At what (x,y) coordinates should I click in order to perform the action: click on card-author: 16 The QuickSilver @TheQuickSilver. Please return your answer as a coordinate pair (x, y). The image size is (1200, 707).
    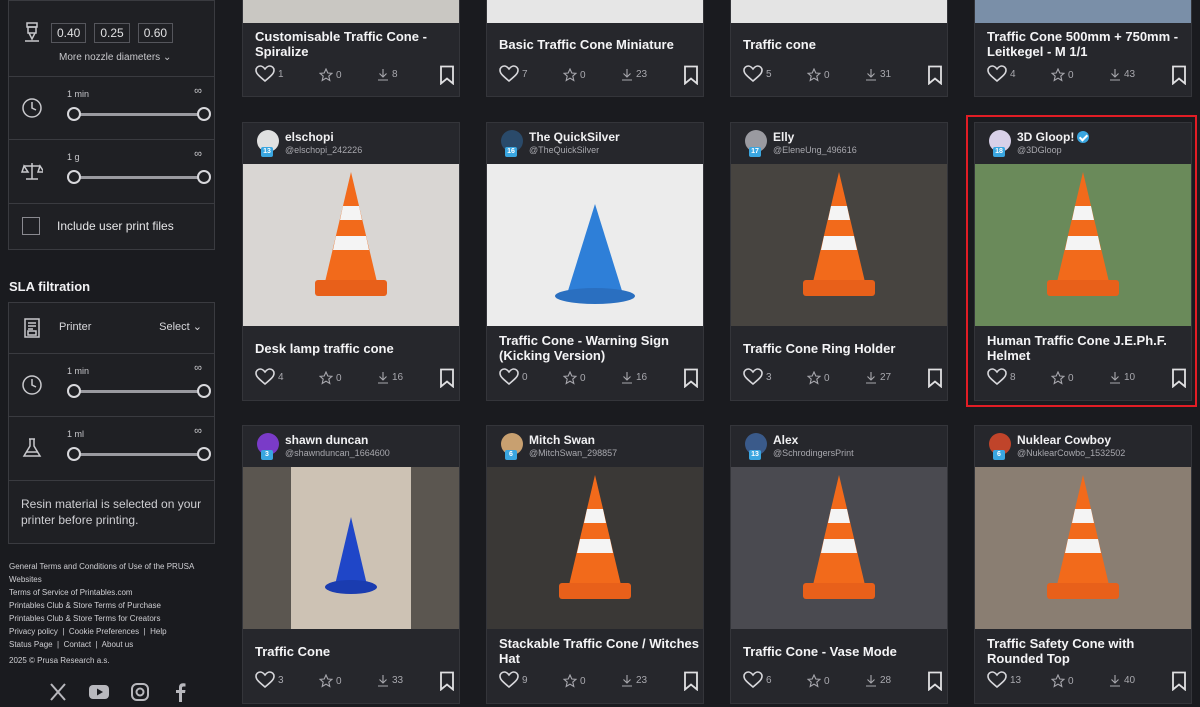
    Looking at the image, I should click on (595, 143).